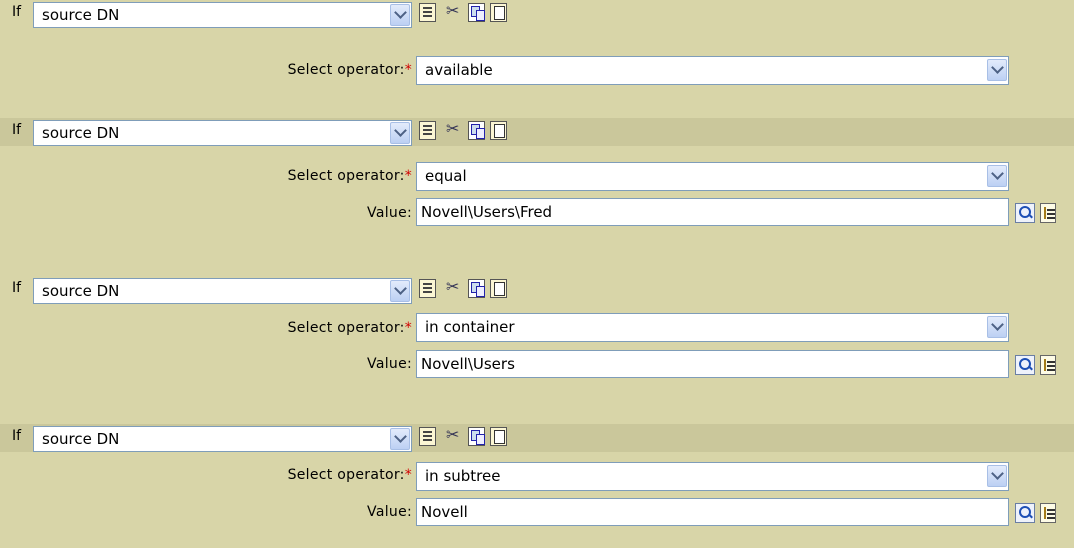 The image size is (1074, 548). What do you see at coordinates (712, 327) in the screenshot?
I see `operator-select: in container` at bounding box center [712, 327].